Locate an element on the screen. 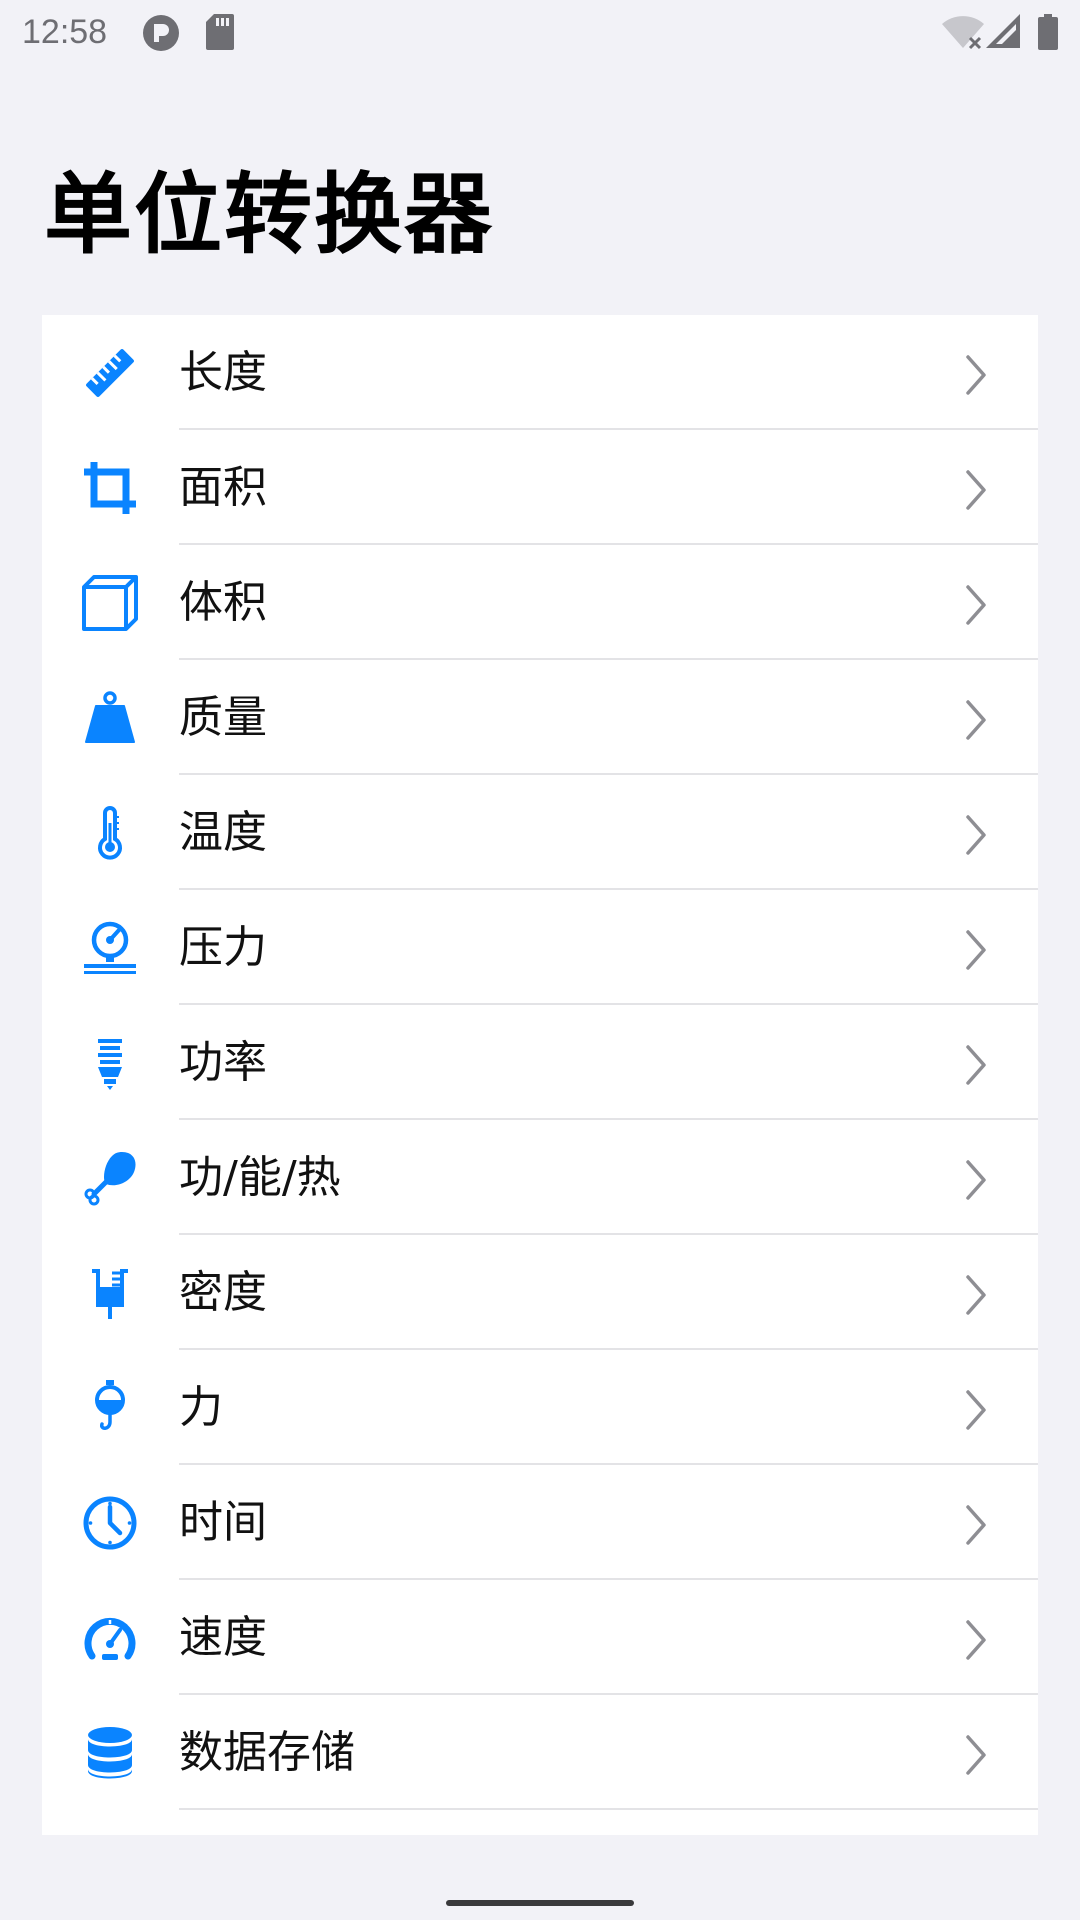  list-item-area: 面积 is located at coordinates (540, 487).